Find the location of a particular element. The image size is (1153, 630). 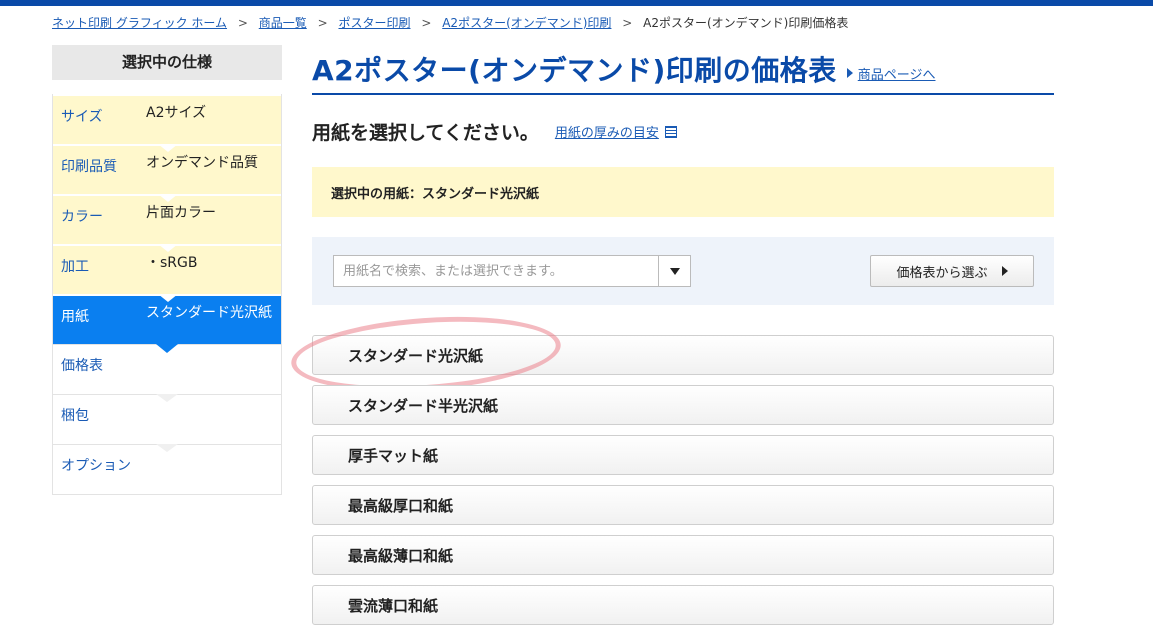

dropdown-button is located at coordinates (674, 271).